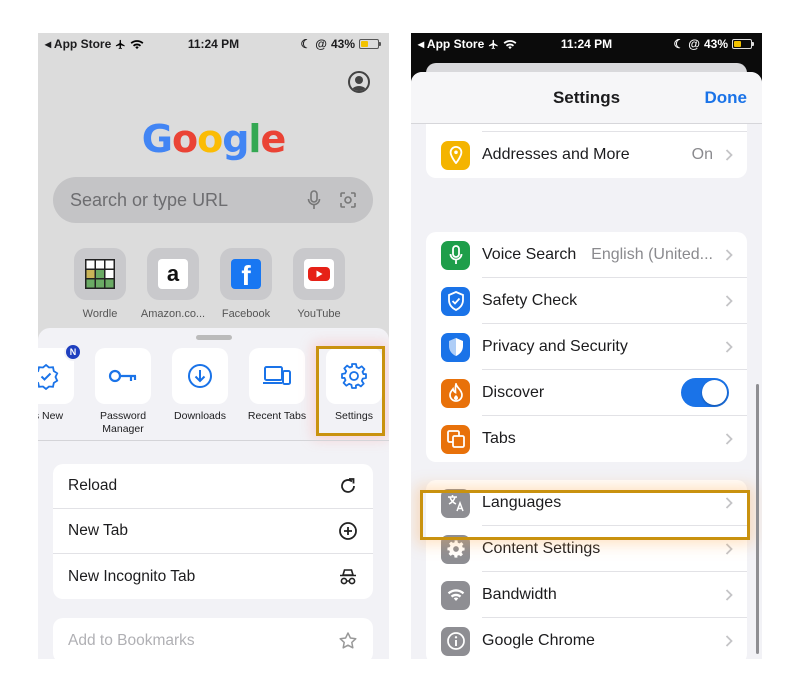 This screenshot has height=693, width=800. I want to click on password-manager-button: Password Manager, so click(123, 392).